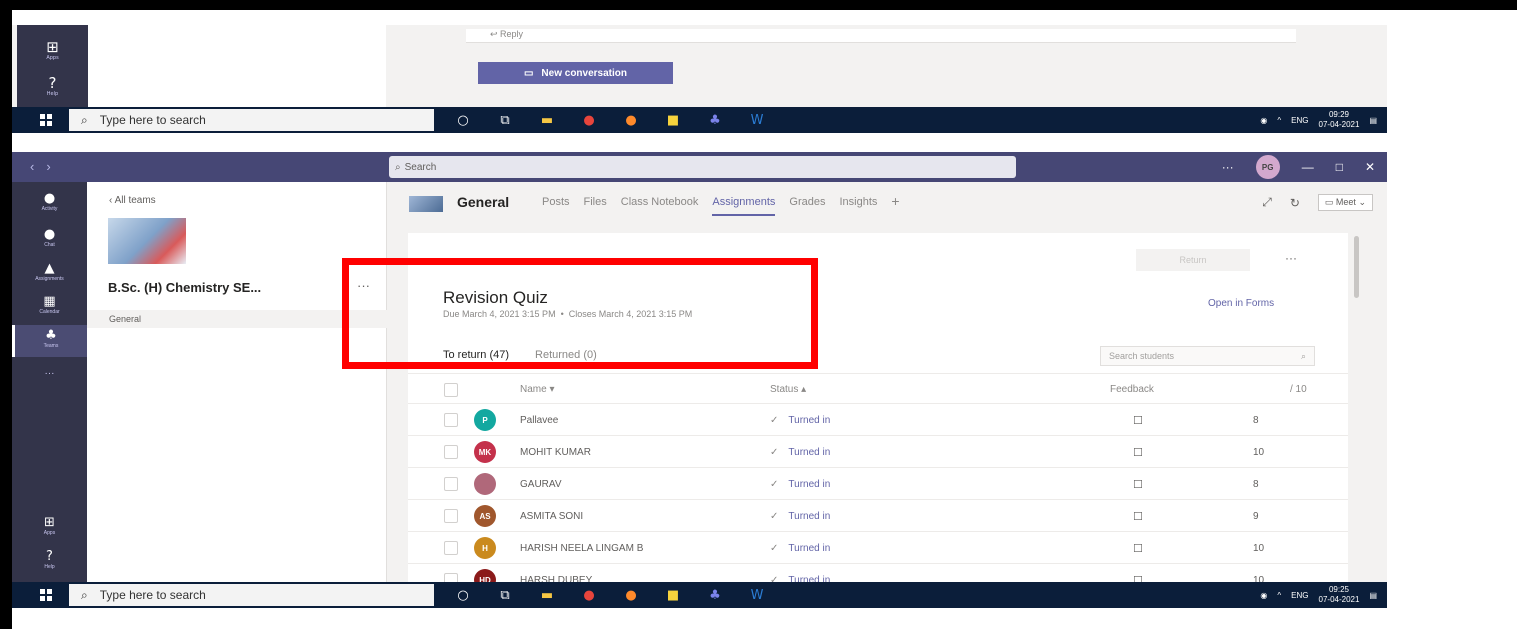 Image resolution: width=1517 pixels, height=629 pixels. Describe the element at coordinates (1193, 260) in the screenshot. I see `return-button: Return` at that location.